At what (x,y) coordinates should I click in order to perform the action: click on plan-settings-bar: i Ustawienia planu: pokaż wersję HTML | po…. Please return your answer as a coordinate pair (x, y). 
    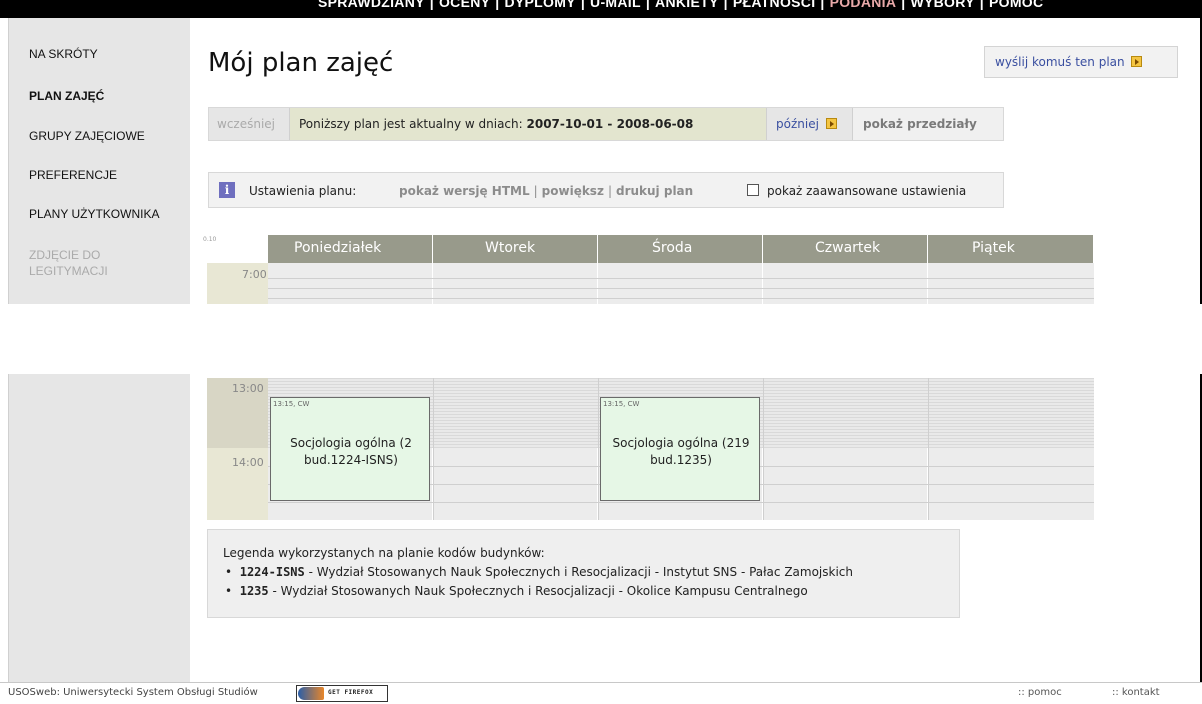
    Looking at the image, I should click on (606, 190).